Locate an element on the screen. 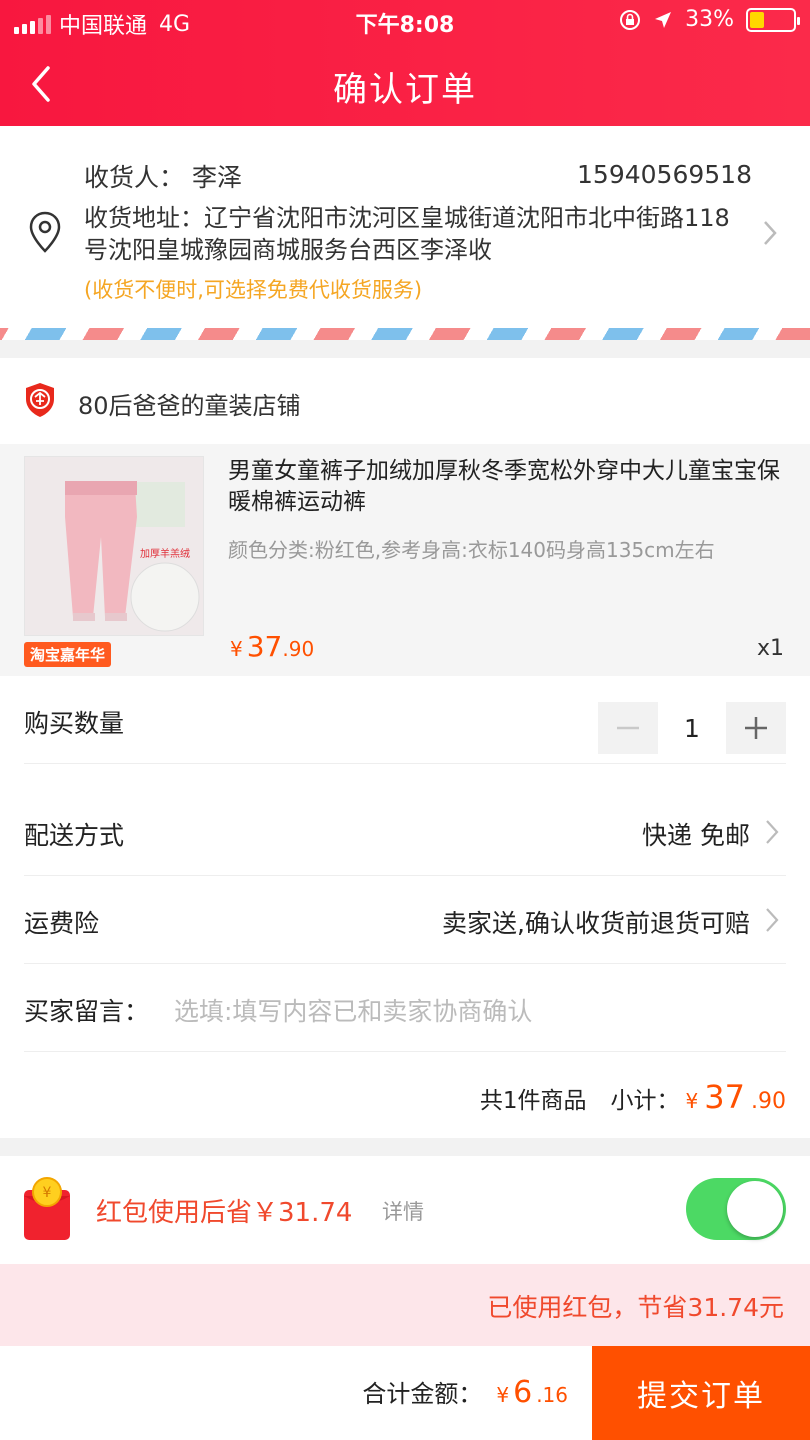 The width and height of the screenshot is (810, 1440). red-packet-toggle is located at coordinates (736, 1209).